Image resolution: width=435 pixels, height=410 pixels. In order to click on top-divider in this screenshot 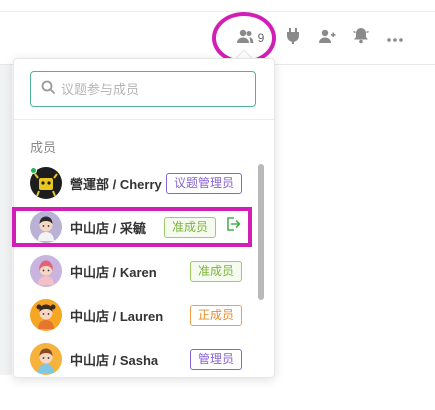, I will do `click(217, 11)`.